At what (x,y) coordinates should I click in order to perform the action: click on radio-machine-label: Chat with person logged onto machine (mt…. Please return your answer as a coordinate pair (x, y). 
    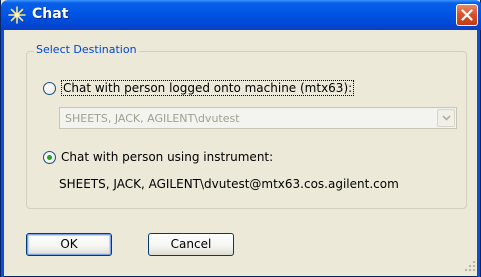
    Looking at the image, I should click on (208, 88).